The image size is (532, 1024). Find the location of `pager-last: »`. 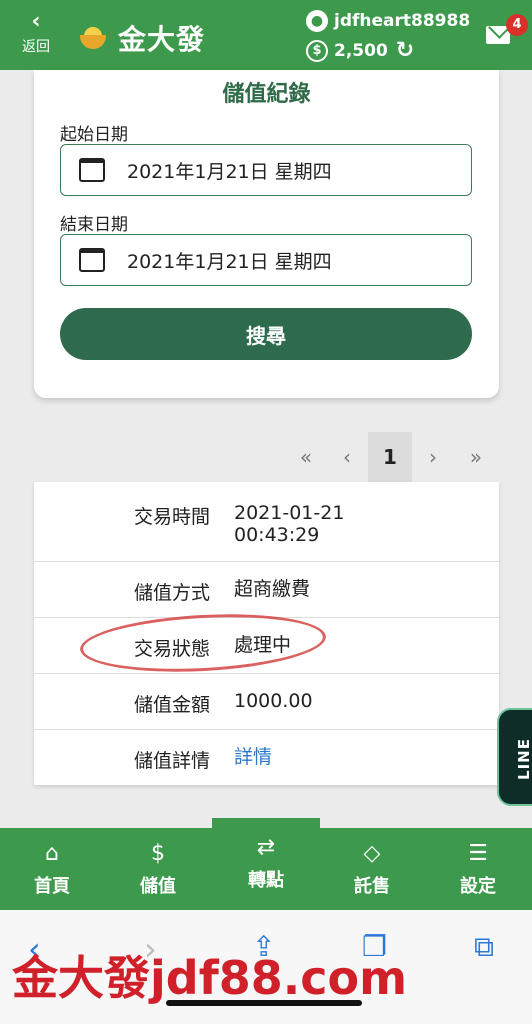

pager-last: » is located at coordinates (476, 457).